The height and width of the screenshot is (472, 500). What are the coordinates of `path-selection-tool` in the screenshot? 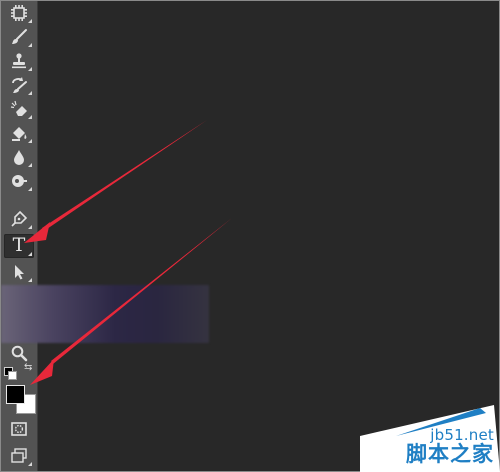 It's located at (19, 272).